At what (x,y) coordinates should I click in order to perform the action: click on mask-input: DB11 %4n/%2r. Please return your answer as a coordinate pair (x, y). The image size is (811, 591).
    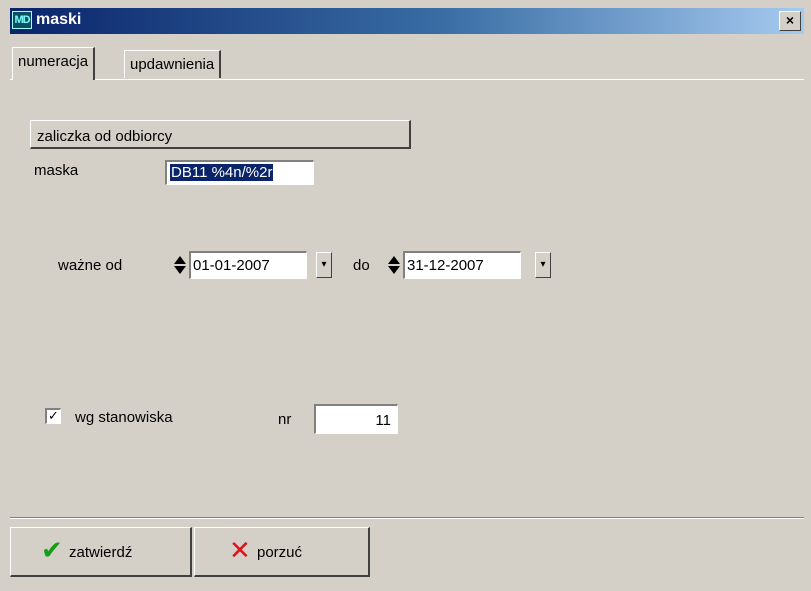
    Looking at the image, I should click on (239, 172).